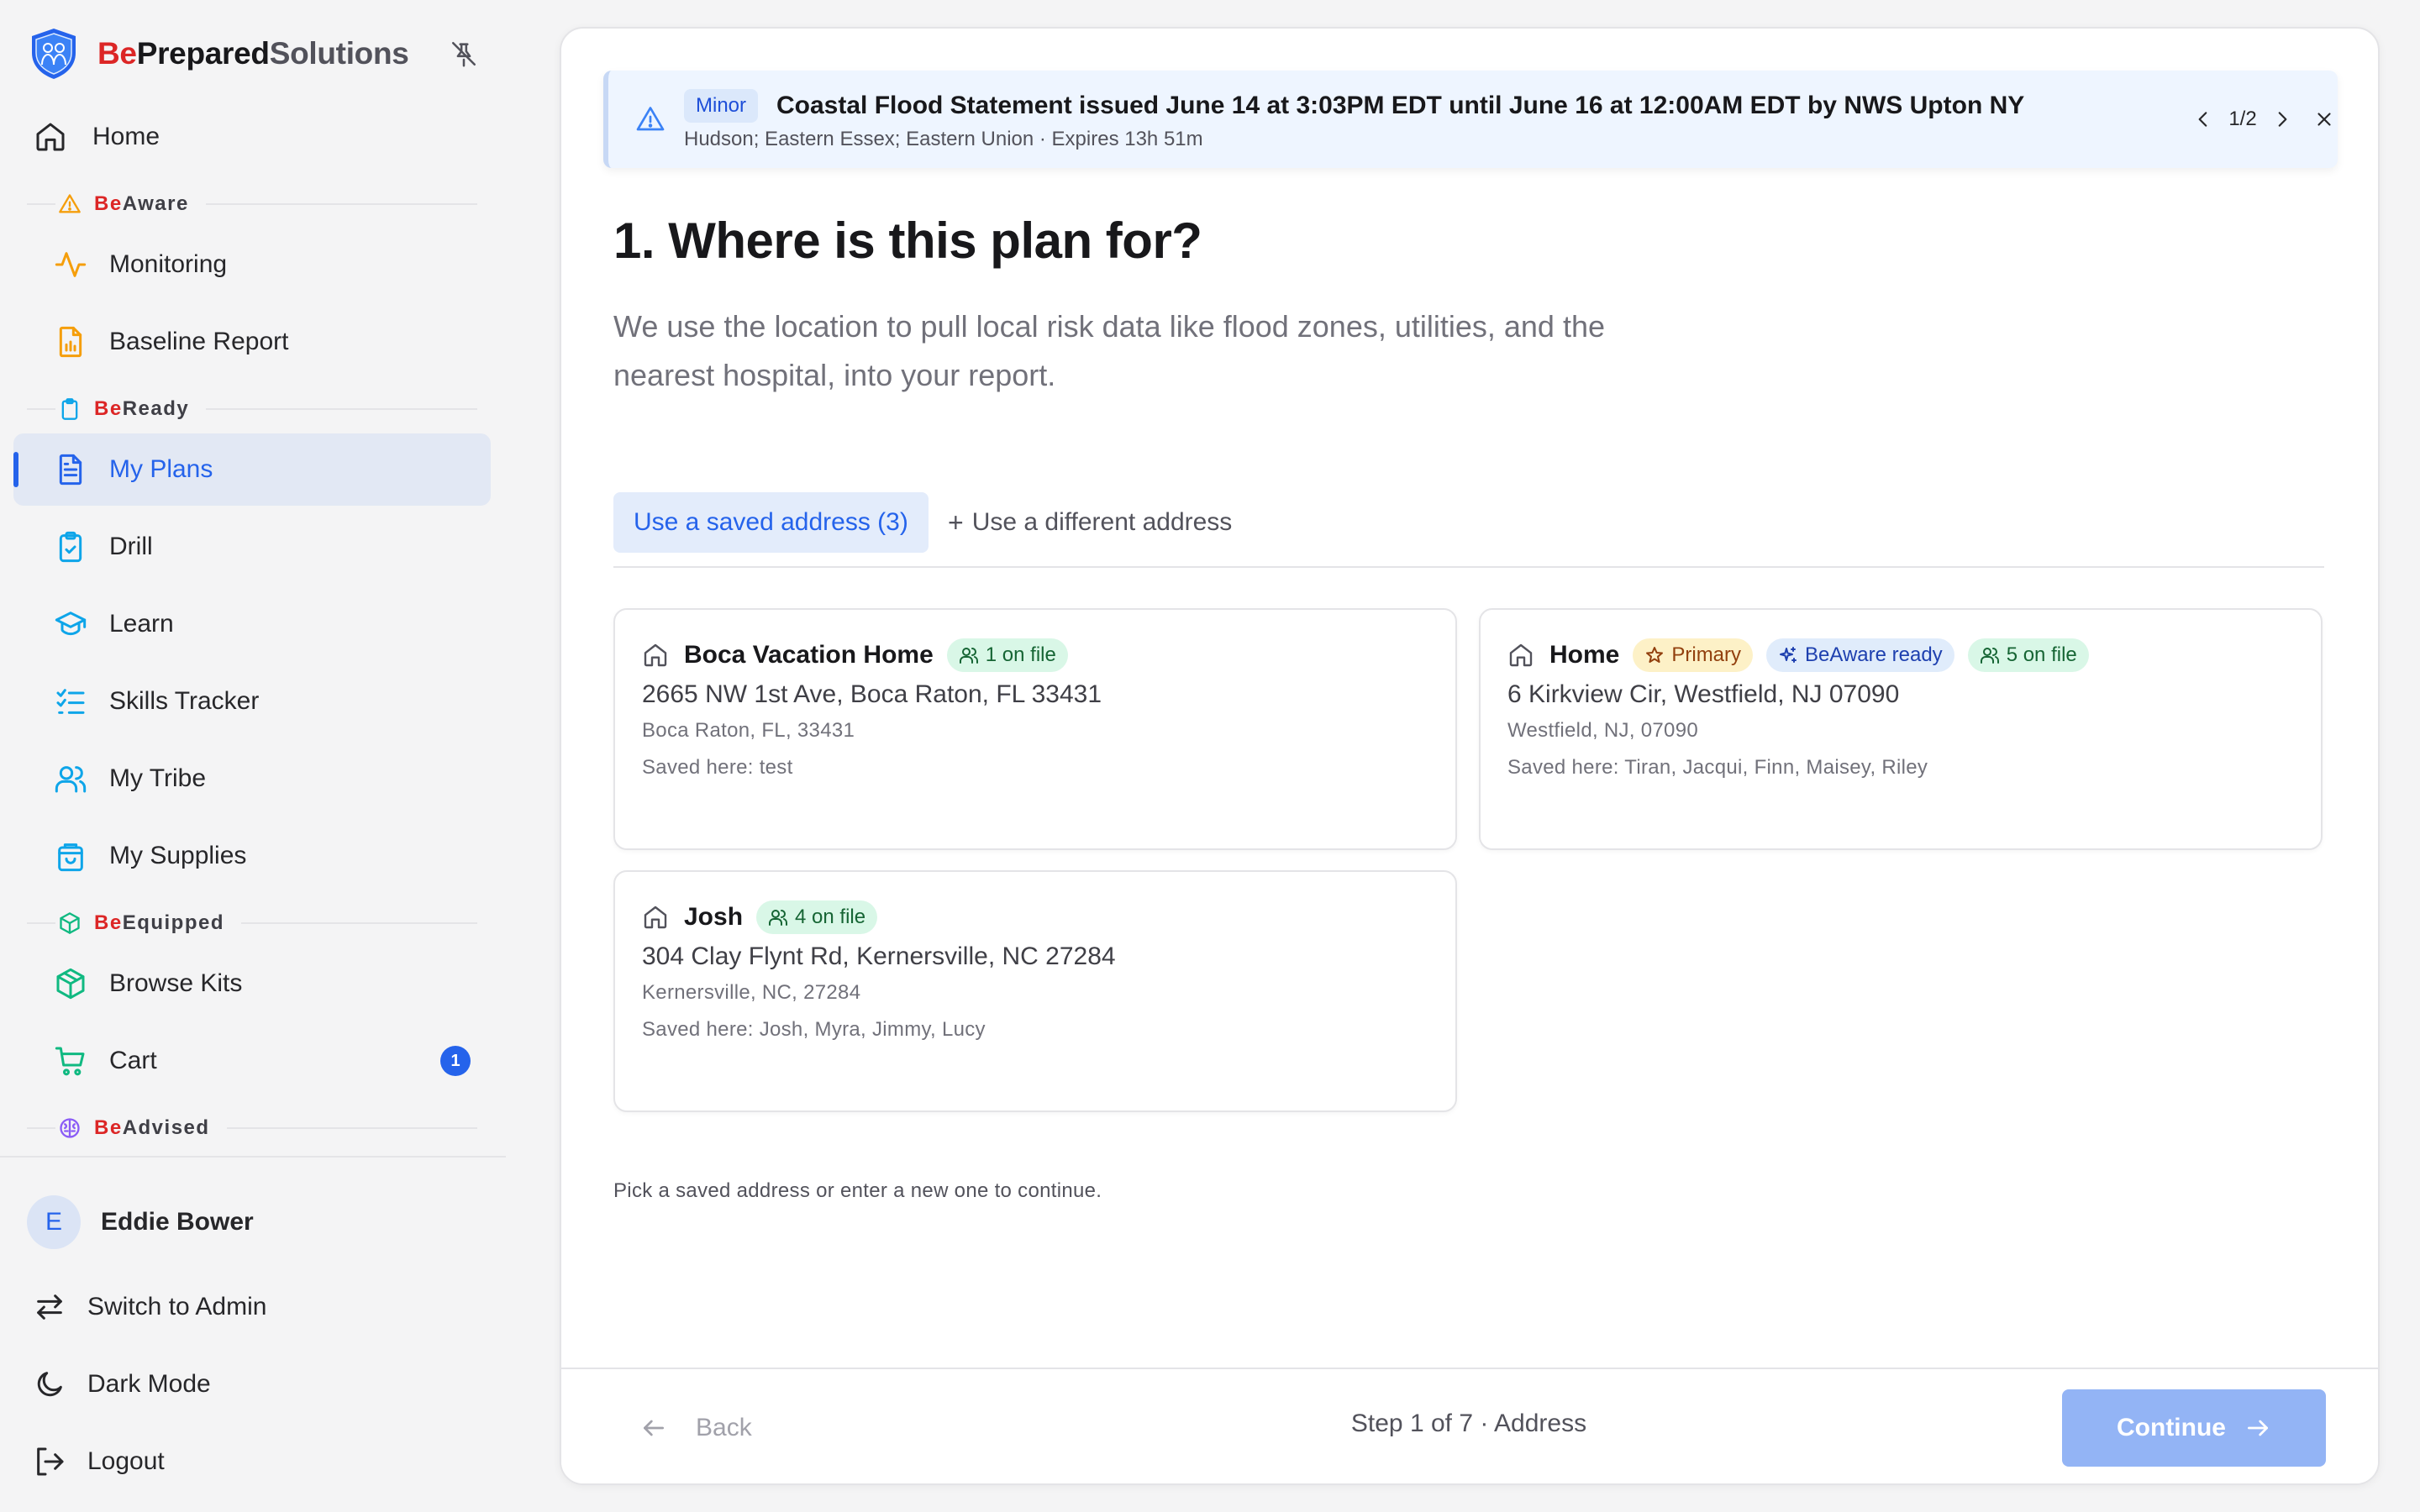 The height and width of the screenshot is (1512, 2420). Describe the element at coordinates (2028, 655) in the screenshot. I see `on-file-badge: 5 on file` at that location.